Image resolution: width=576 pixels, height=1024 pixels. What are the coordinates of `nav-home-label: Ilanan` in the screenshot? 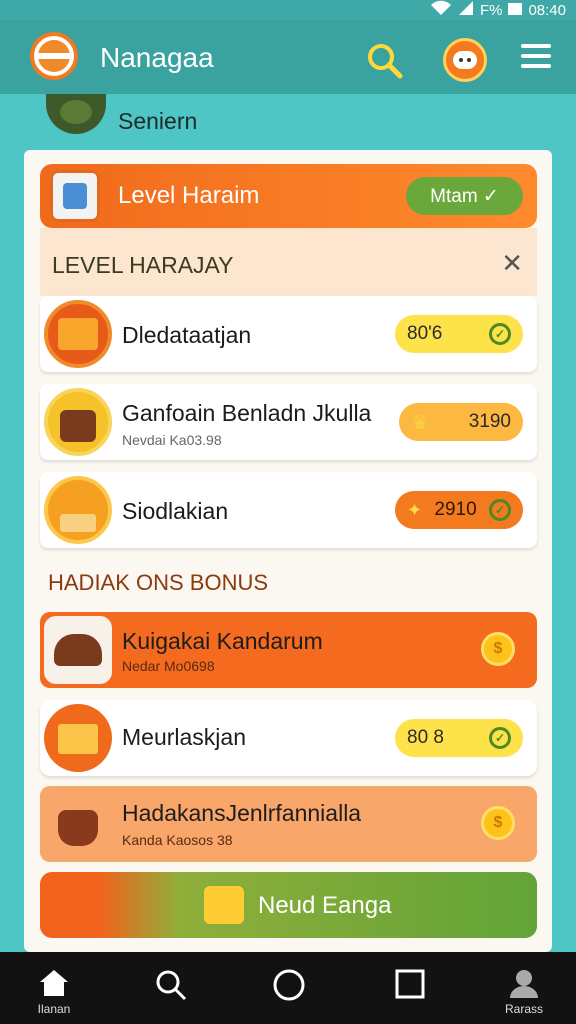 It's located at (54, 1009).